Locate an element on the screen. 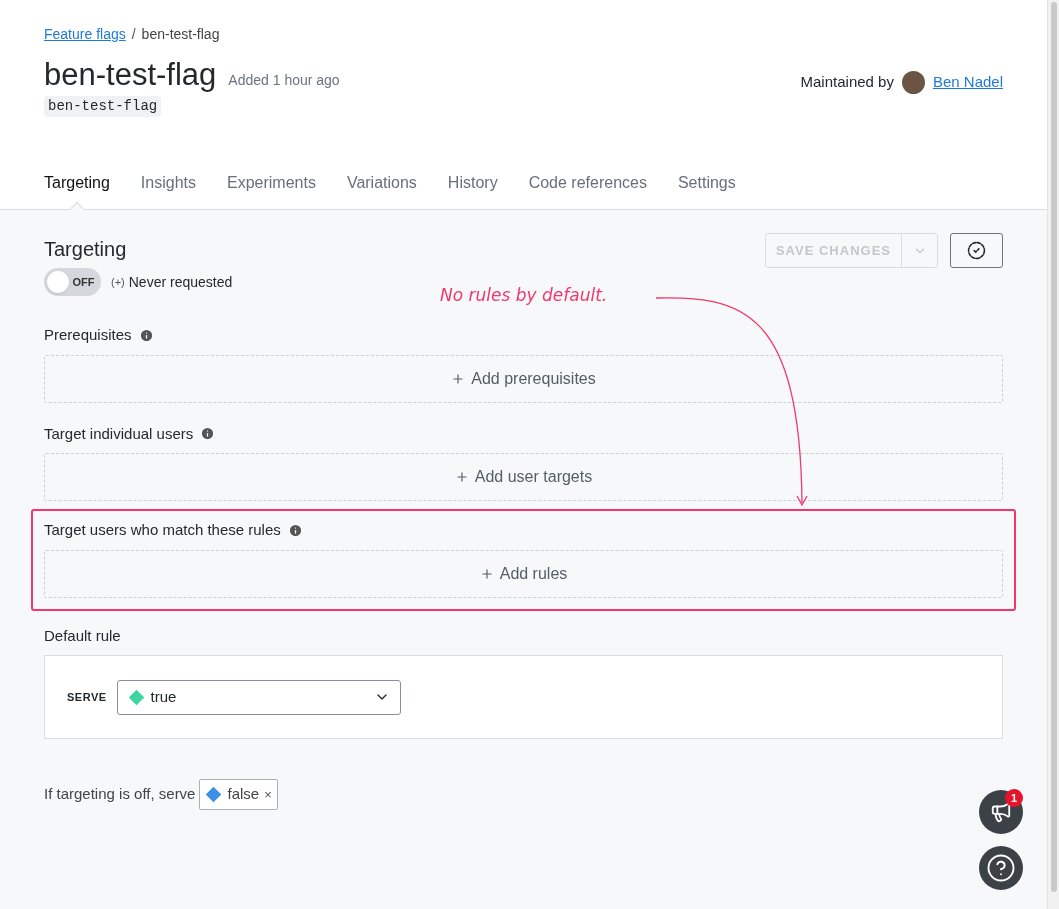 The width and height of the screenshot is (1059, 909). announcements-button: 1 is located at coordinates (1001, 812).